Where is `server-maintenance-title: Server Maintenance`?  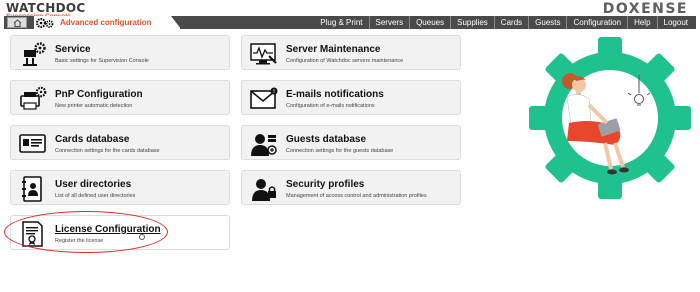
server-maintenance-title: Server Maintenance is located at coordinates (333, 49).